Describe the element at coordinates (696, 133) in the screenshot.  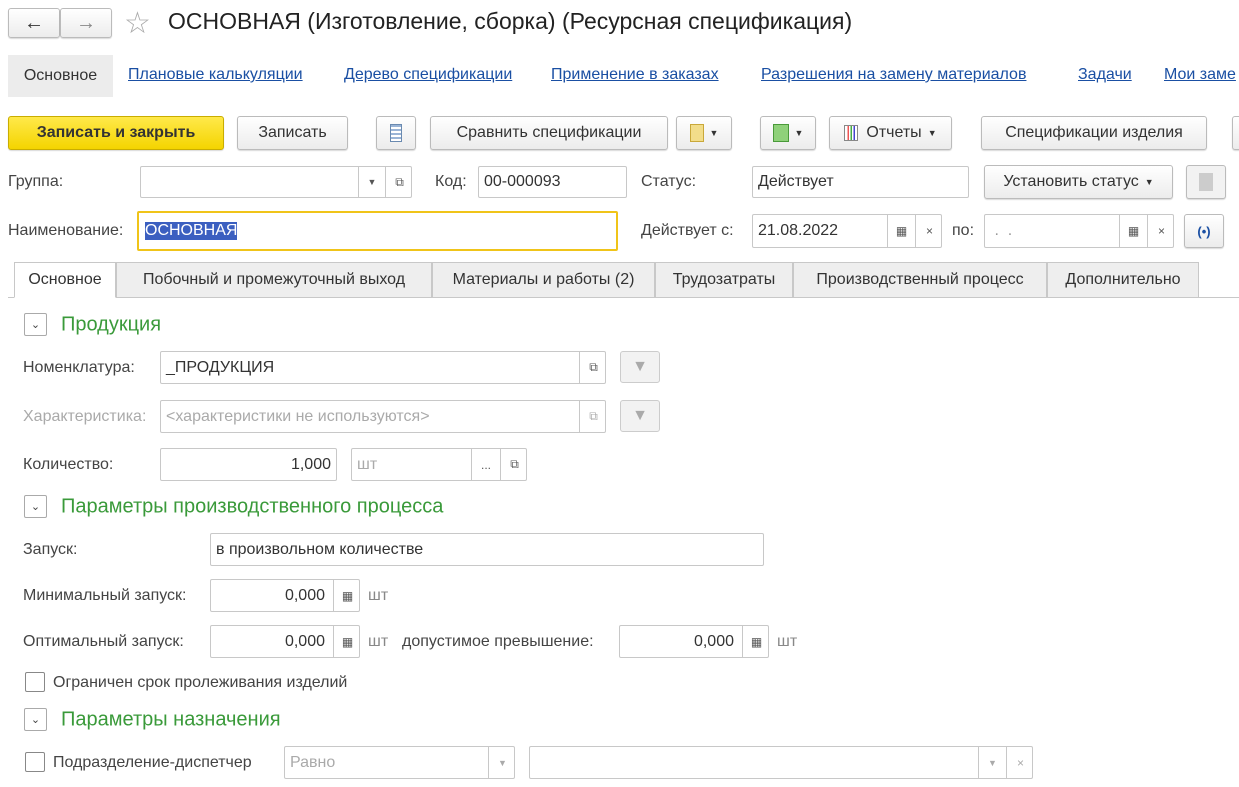
I see `document-add-icon` at that location.